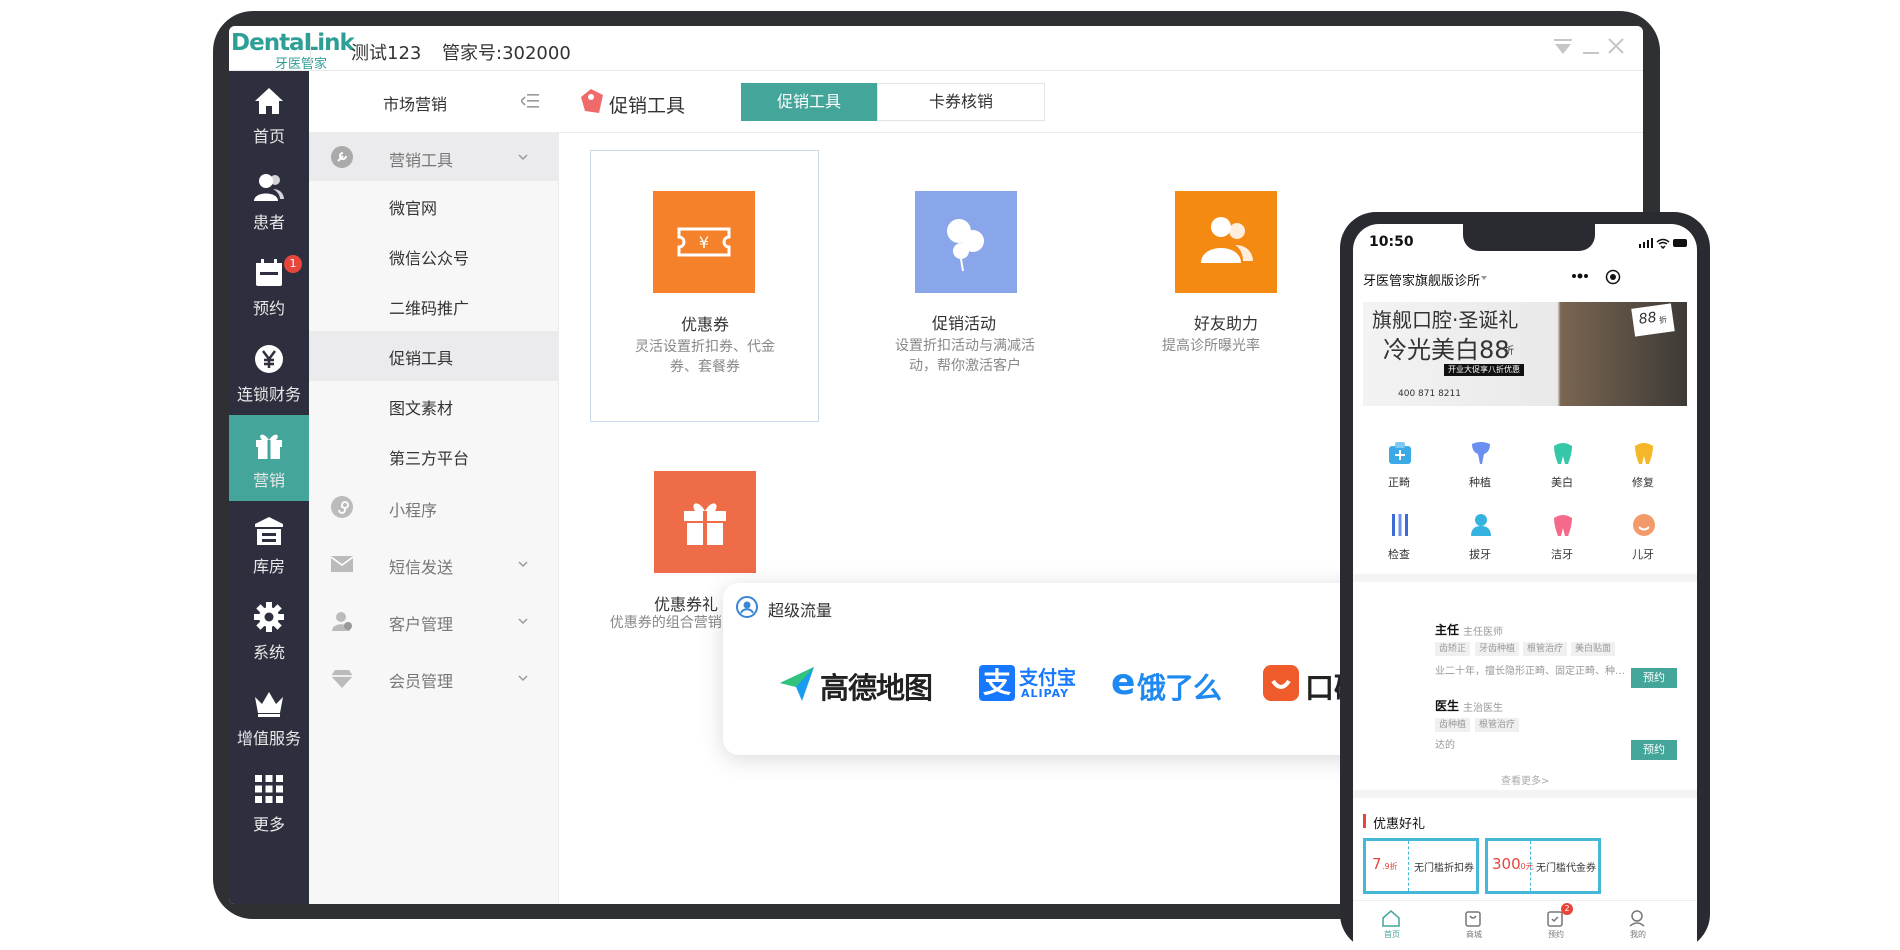 This screenshot has height=950, width=1900. I want to click on banner-line1: 旗舰口腔·圣诞礼, so click(1445, 320).